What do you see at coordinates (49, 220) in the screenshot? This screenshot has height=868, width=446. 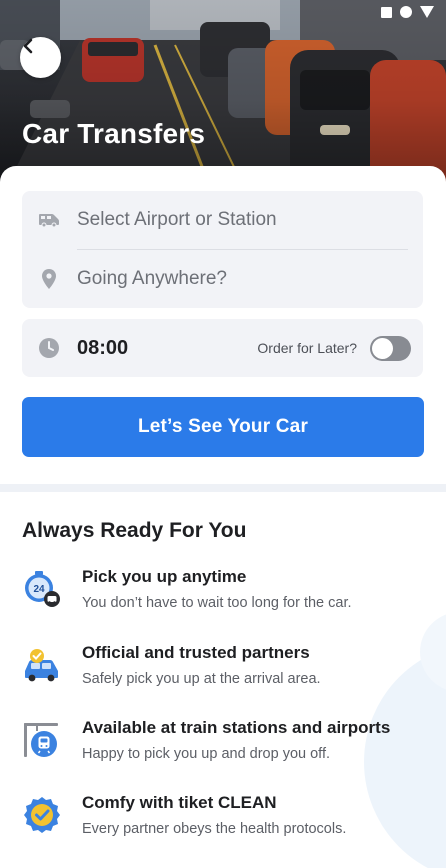 I see `van-icon` at bounding box center [49, 220].